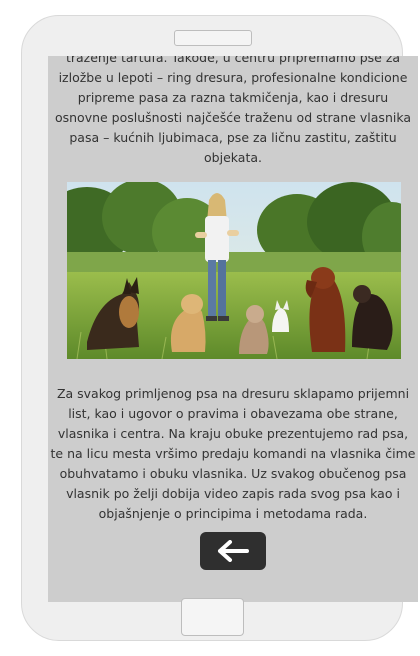 This screenshot has height=656, width=420. What do you see at coordinates (213, 38) in the screenshot?
I see `phone-speaker` at bounding box center [213, 38].